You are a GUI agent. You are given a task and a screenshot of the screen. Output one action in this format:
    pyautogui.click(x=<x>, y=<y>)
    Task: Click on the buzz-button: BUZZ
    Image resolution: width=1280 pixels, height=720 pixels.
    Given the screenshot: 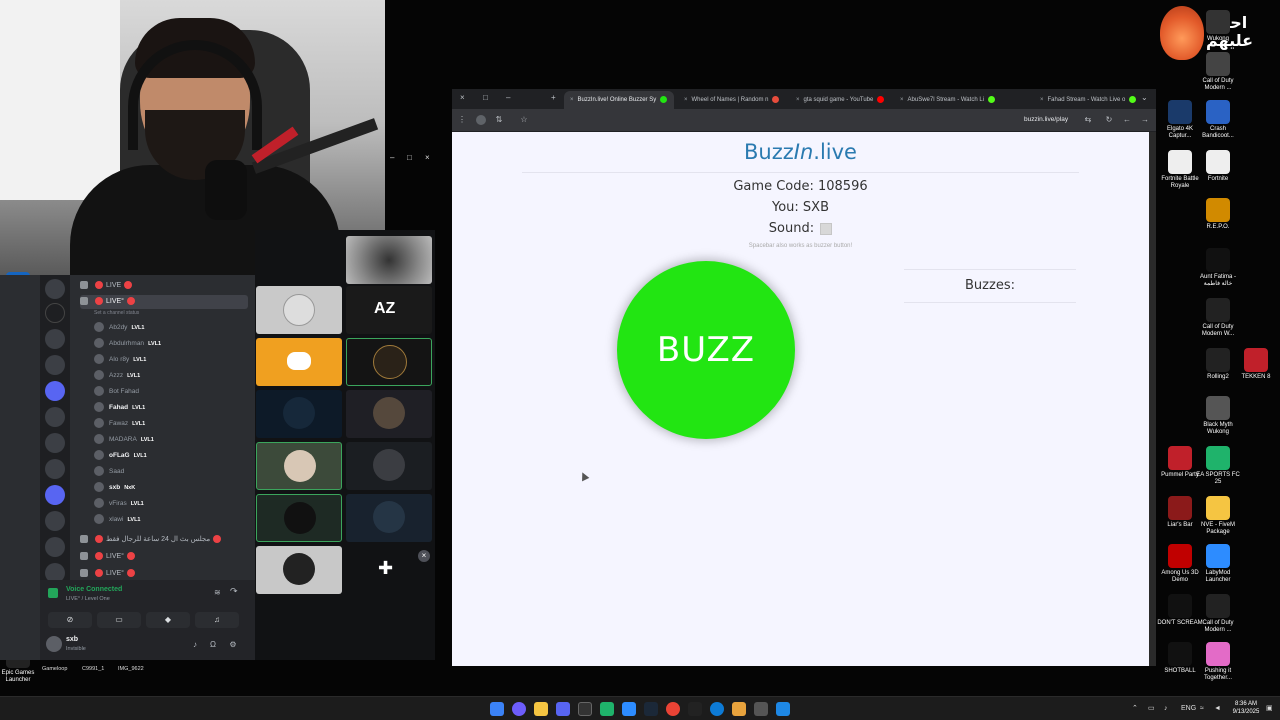 What is the action you would take?
    pyautogui.click(x=706, y=350)
    